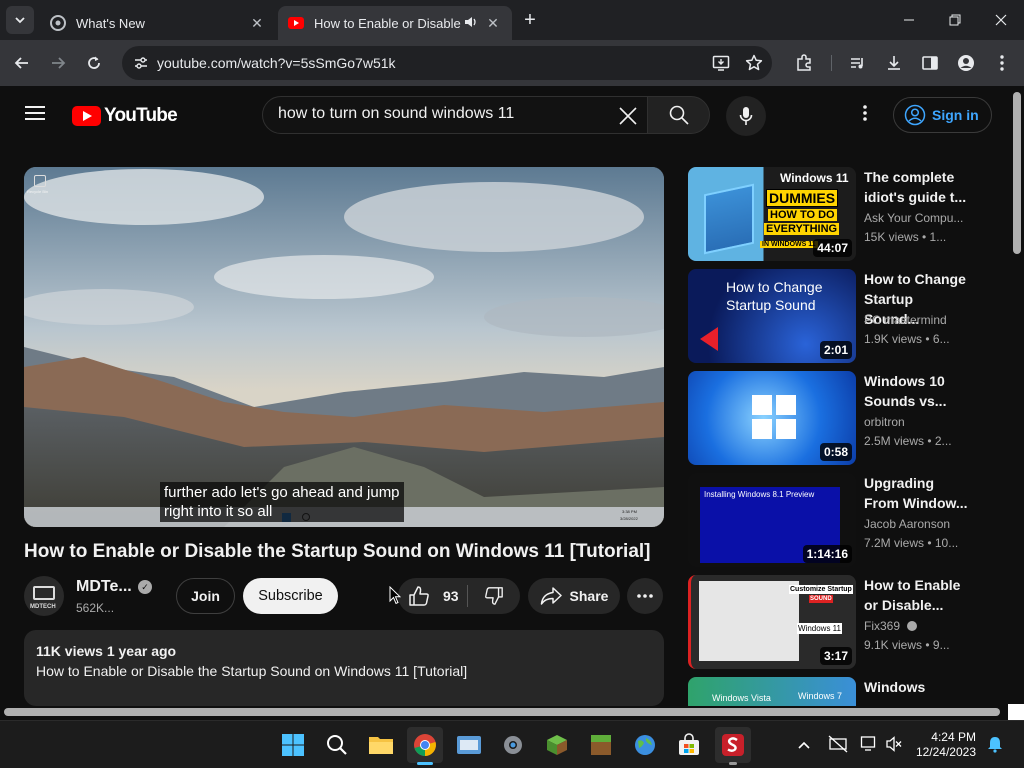 The height and width of the screenshot is (768, 1024). What do you see at coordinates (469, 745) in the screenshot?
I see `file-manager-button` at bounding box center [469, 745].